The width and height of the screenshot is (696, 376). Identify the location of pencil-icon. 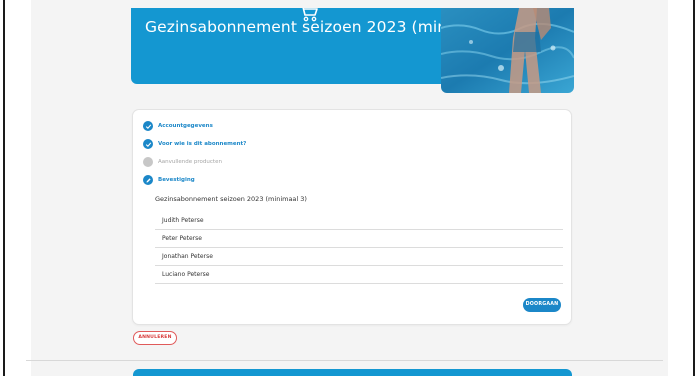
(148, 180).